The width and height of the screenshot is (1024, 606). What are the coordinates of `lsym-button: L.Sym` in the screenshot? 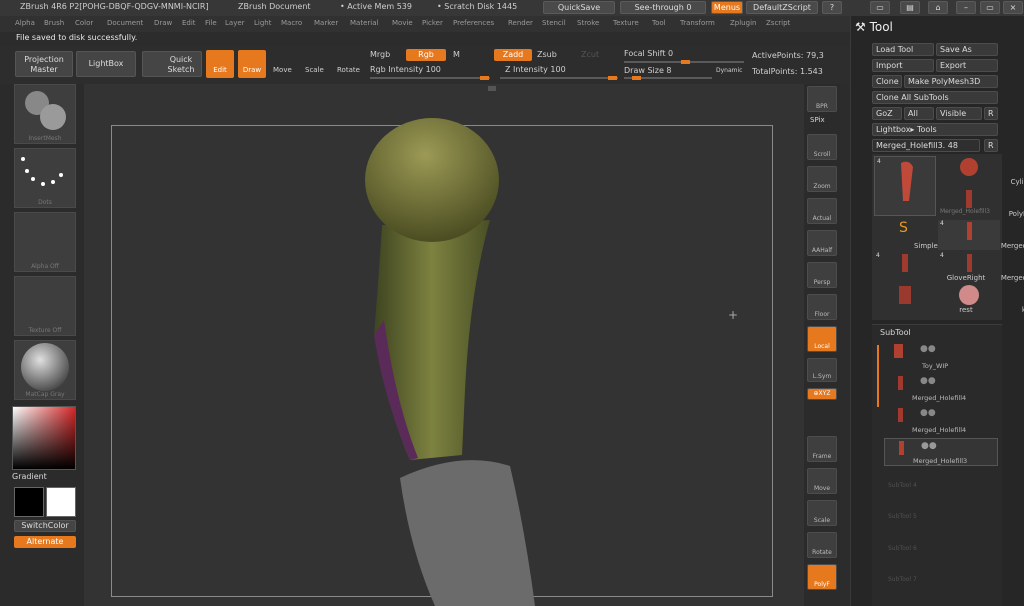 It's located at (822, 370).